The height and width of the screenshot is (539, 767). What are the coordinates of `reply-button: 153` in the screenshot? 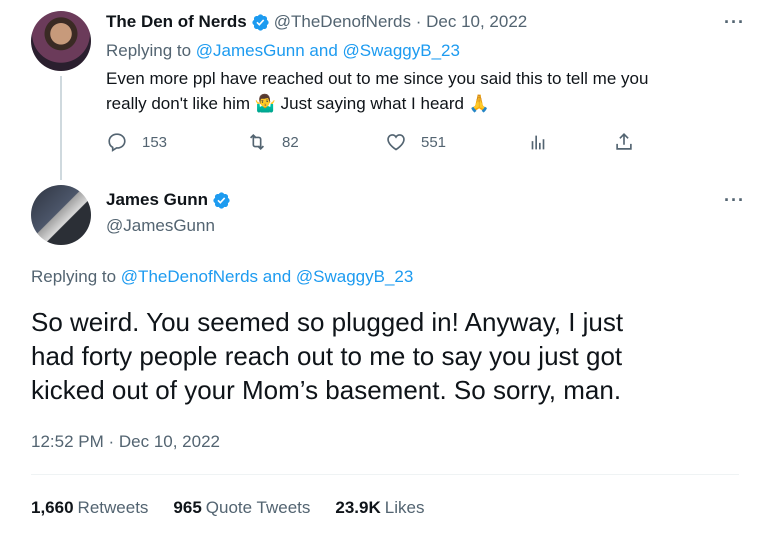 It's located at (136, 142).